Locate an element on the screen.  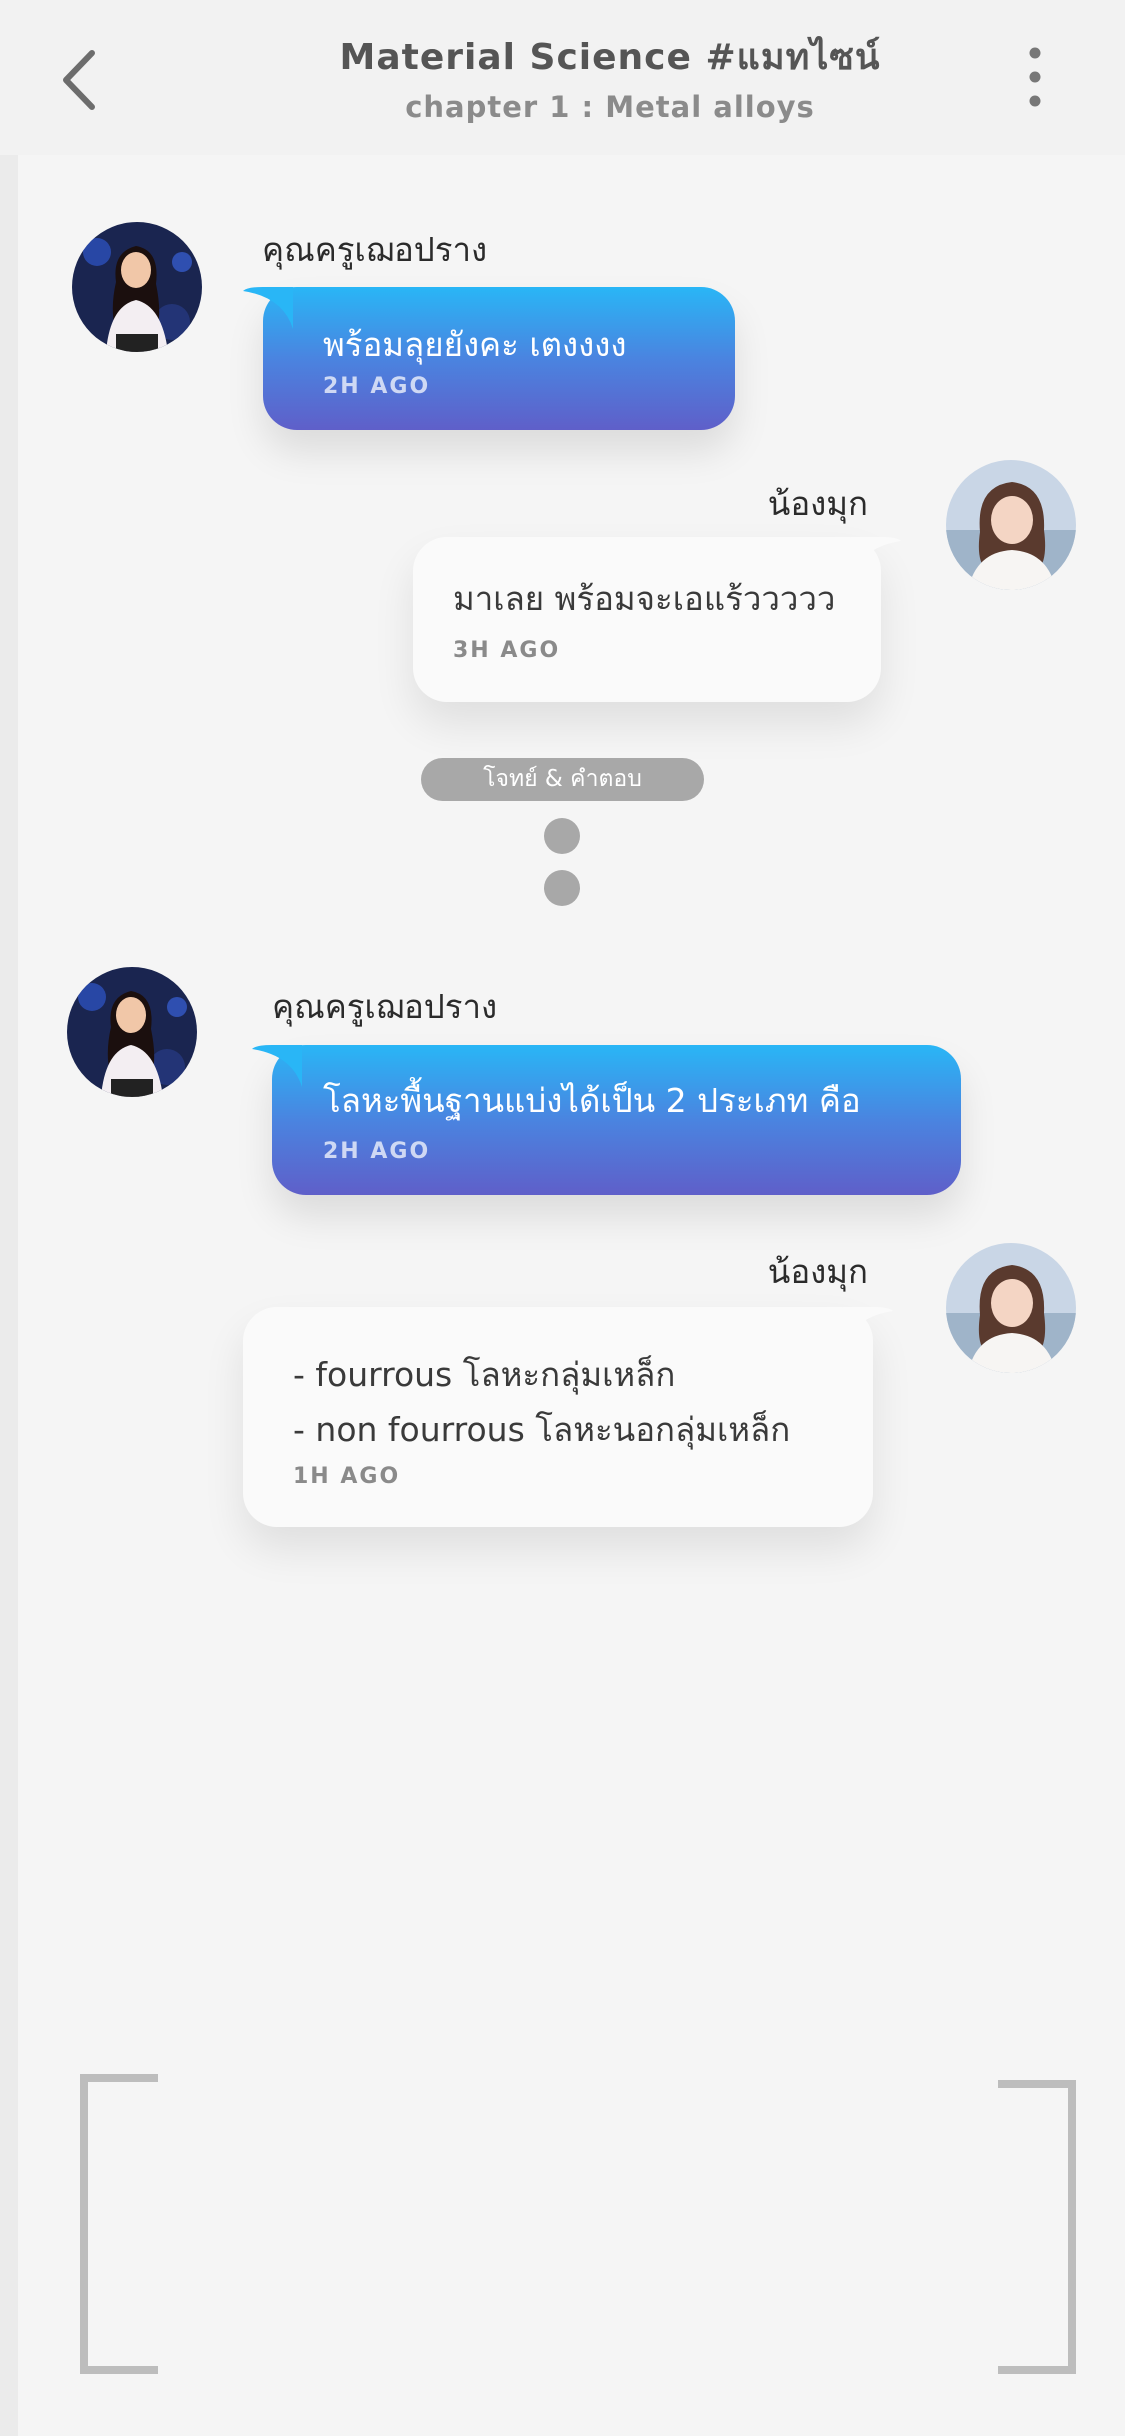
page-subtitle: chapter 1 : Metal alloys is located at coordinates (610, 107).